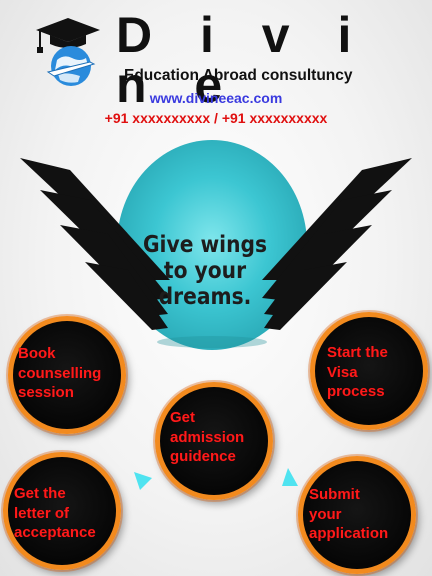 The image size is (432, 576). What do you see at coordinates (216, 118) in the screenshot?
I see `phone-numbers: +91 xxxxxxxxxx / +91 xxxxxxxxxx` at bounding box center [216, 118].